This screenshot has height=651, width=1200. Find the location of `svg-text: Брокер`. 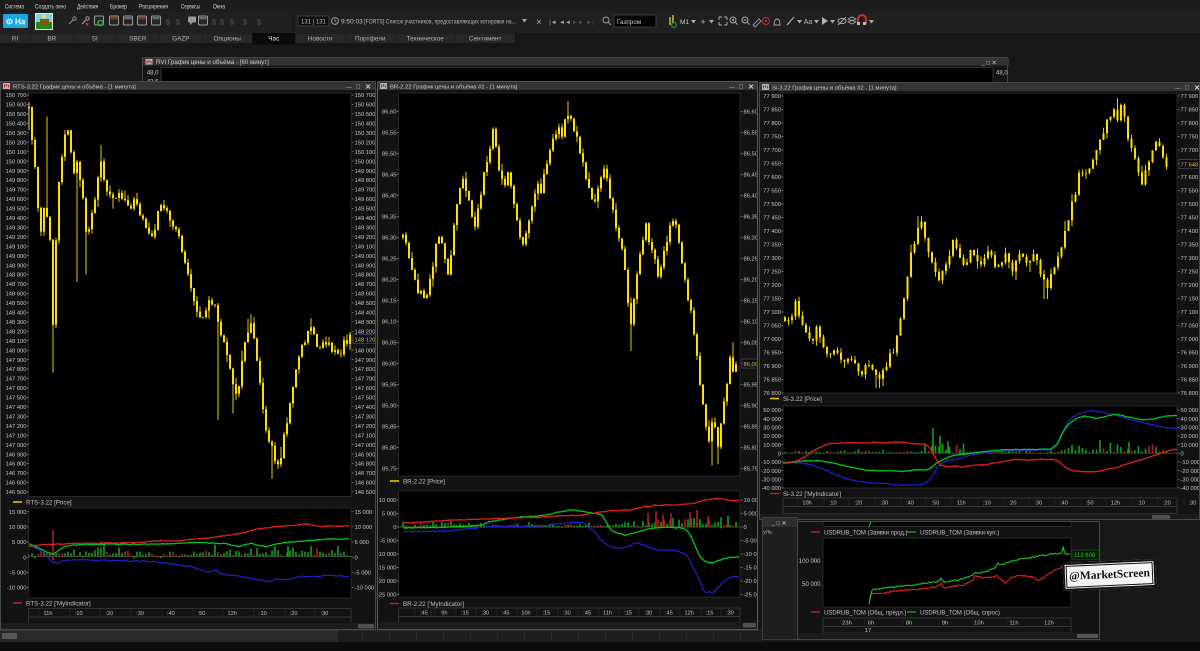

svg-text: Брокер is located at coordinates (118, 7).